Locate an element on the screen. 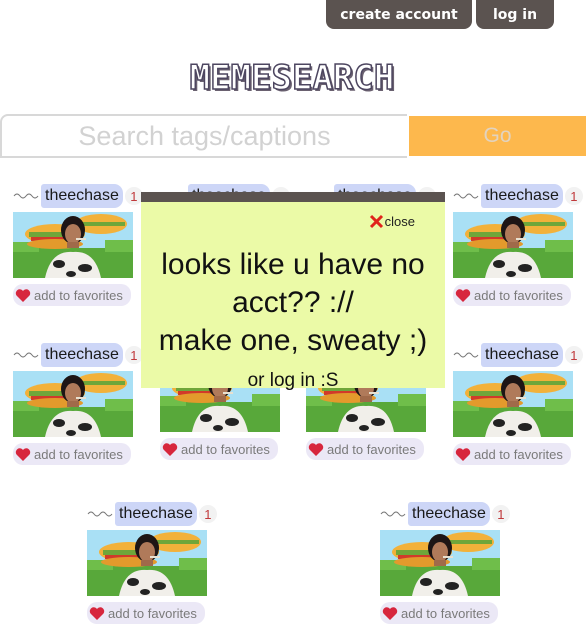 The image size is (586, 638). create-account-button: create account is located at coordinates (399, 14).